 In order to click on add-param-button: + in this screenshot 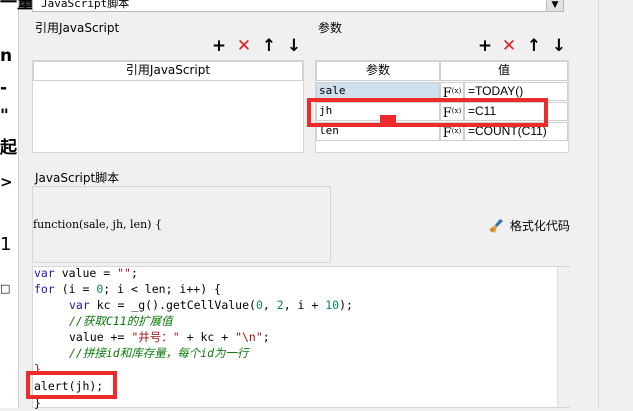, I will do `click(485, 46)`.